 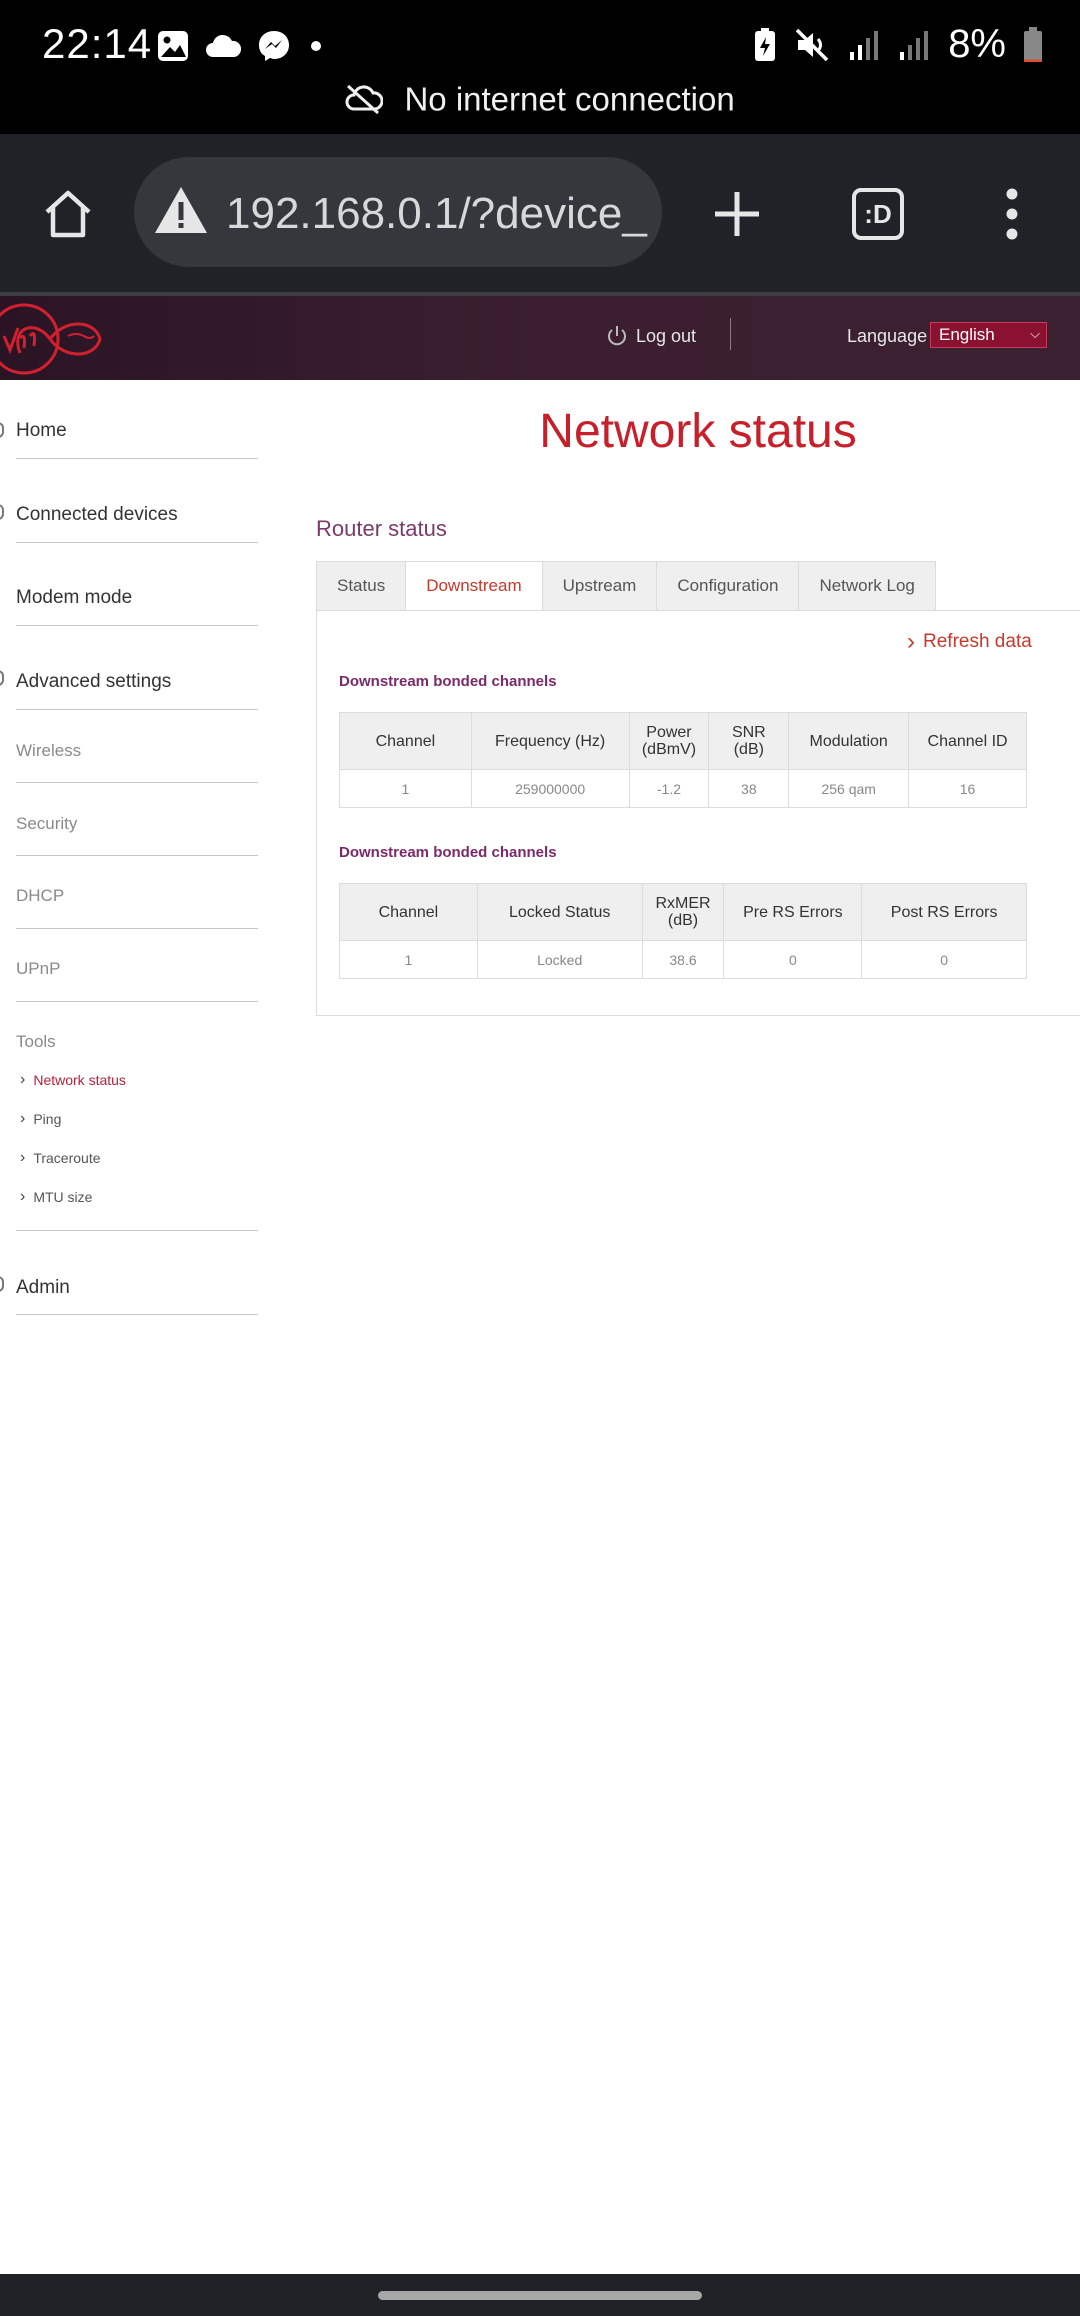 What do you see at coordinates (97, 515) in the screenshot?
I see `sidebar-item-connected-devices: Connected devices` at bounding box center [97, 515].